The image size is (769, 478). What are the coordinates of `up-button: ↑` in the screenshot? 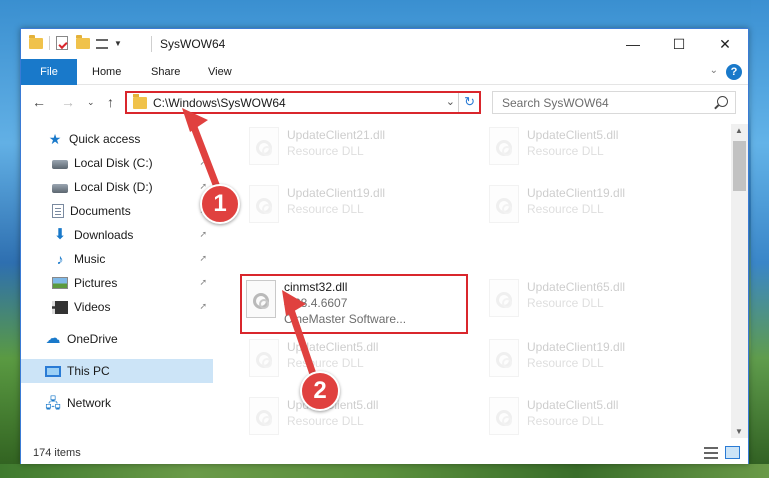 It's located at (110, 102).